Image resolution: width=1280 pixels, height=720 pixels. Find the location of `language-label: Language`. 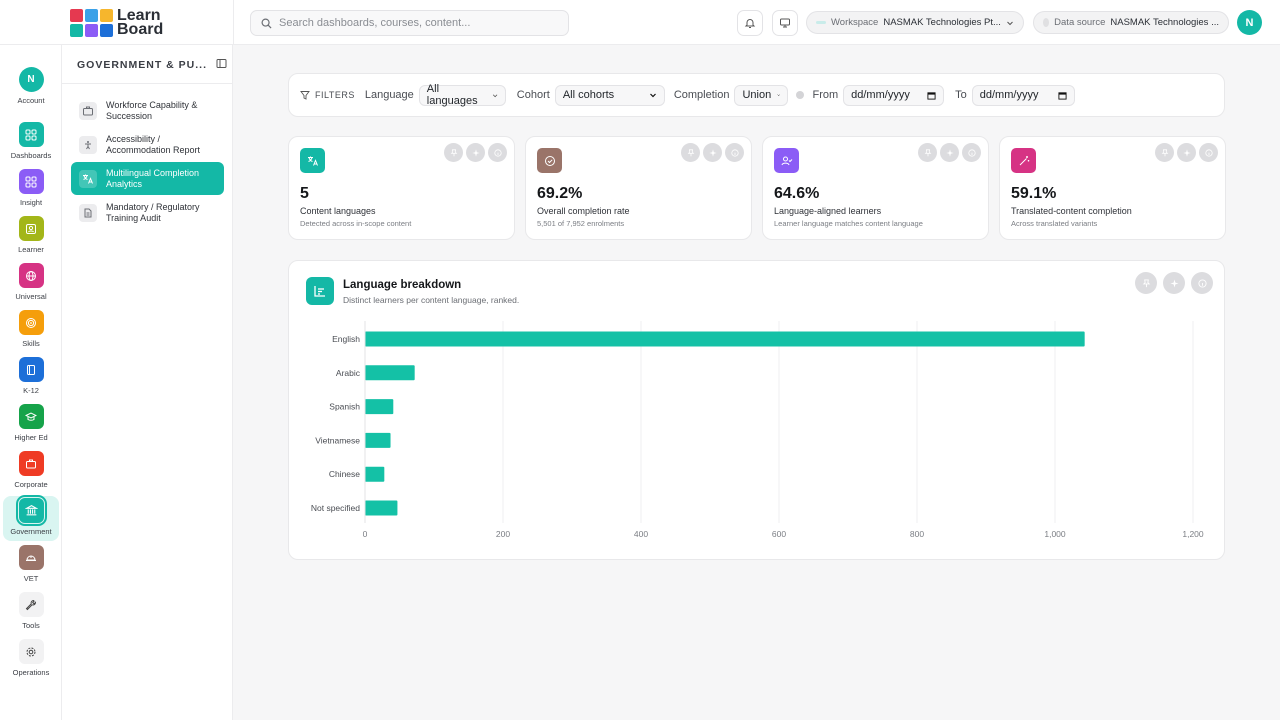

language-label: Language is located at coordinates (389, 95).